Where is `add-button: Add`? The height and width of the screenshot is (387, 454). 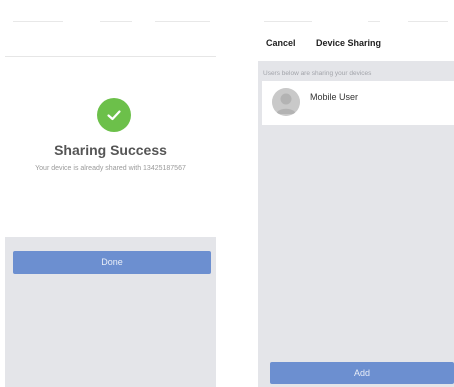
add-button: Add is located at coordinates (362, 373).